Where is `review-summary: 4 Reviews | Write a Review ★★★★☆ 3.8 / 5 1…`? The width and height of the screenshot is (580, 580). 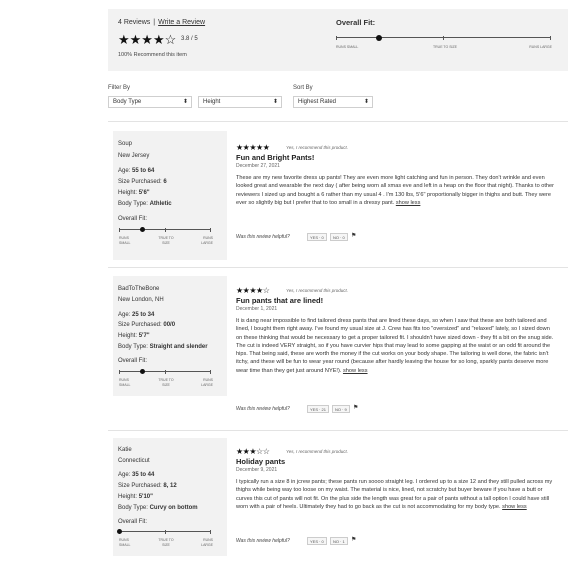 review-summary: 4 Reviews | Write a Review ★★★★☆ 3.8 / 5 1… is located at coordinates (338, 40).